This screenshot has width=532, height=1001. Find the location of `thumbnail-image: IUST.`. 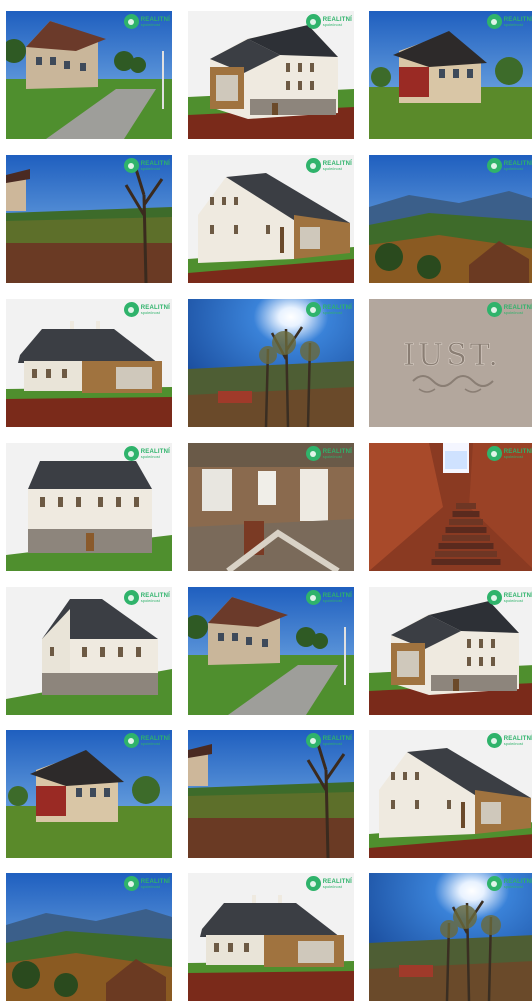

thumbnail-image: IUST. is located at coordinates (450, 363).